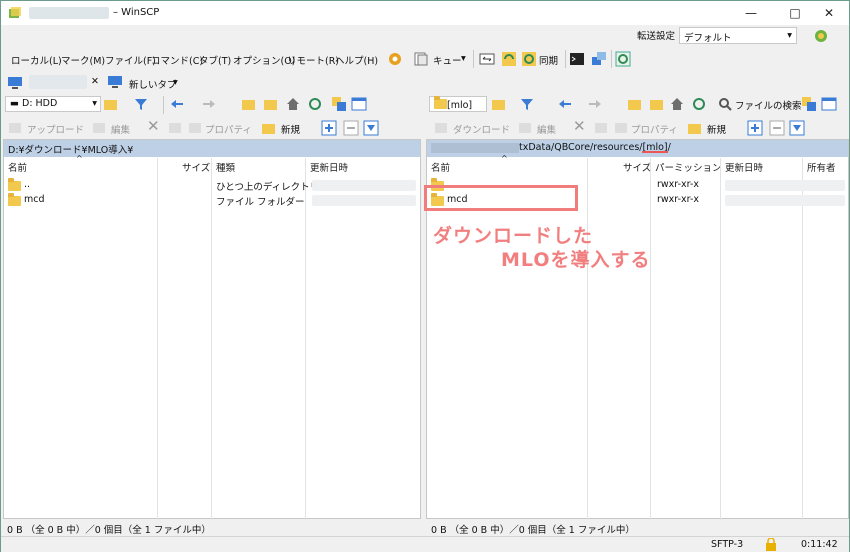  I want to click on download-label: ダウンロード, so click(481, 129).